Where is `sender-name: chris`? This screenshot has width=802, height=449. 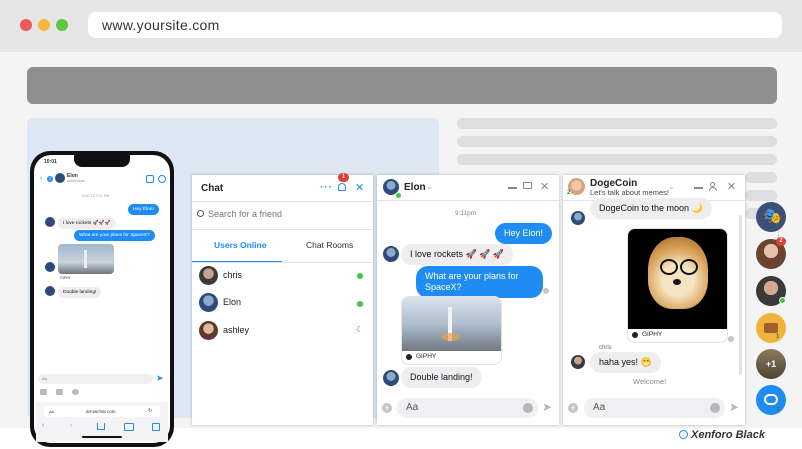
sender-name: chris is located at coordinates (605, 348).